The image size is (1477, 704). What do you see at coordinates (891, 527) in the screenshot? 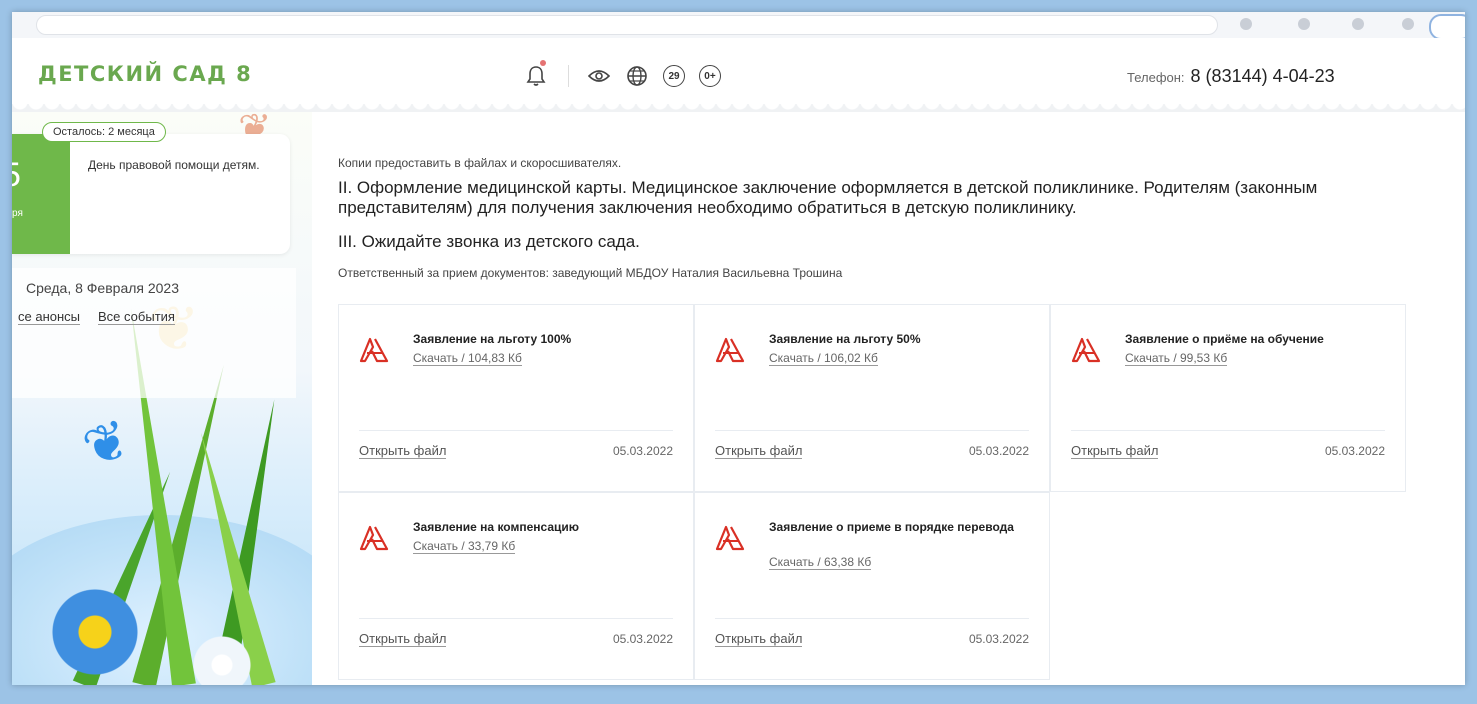
I see `document-title: Заявление о приеме в порядке перевода` at bounding box center [891, 527].